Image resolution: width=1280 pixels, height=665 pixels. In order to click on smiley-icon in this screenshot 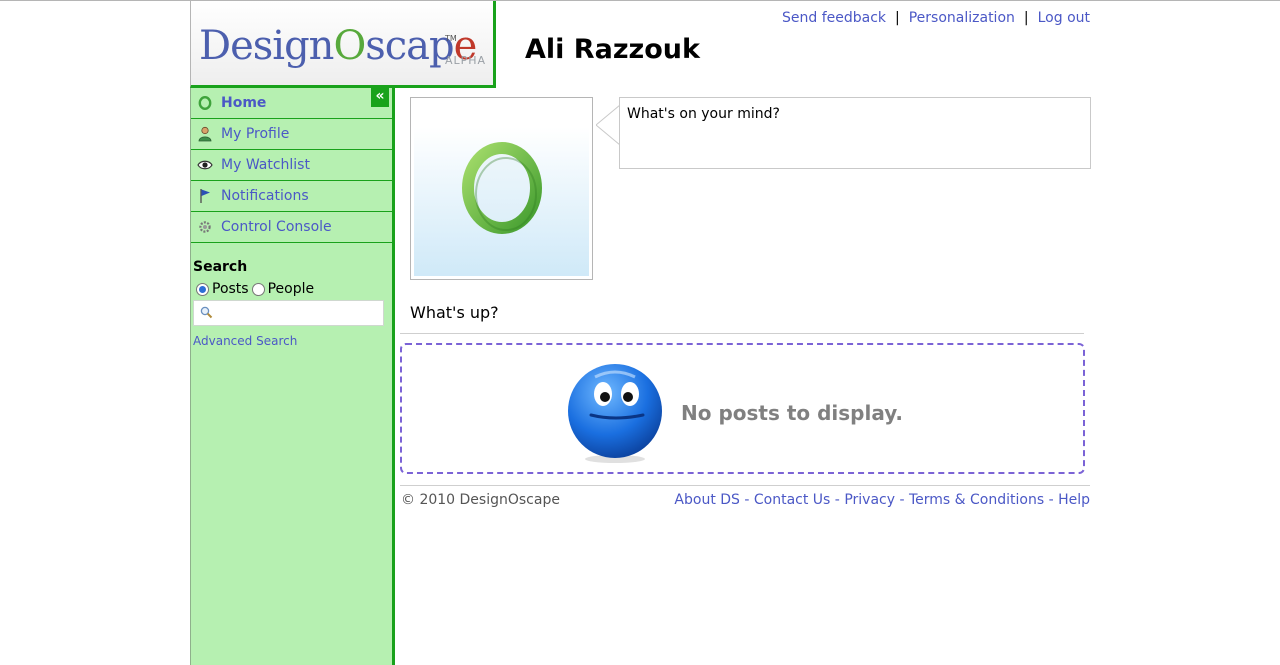, I will do `click(615, 413)`.